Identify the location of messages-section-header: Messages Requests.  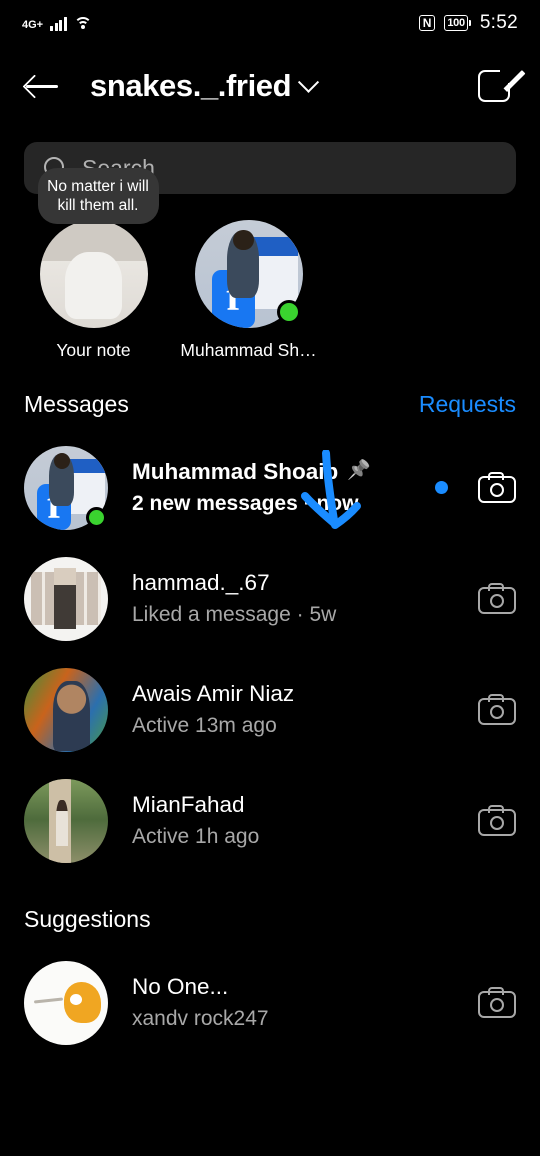
(270, 389).